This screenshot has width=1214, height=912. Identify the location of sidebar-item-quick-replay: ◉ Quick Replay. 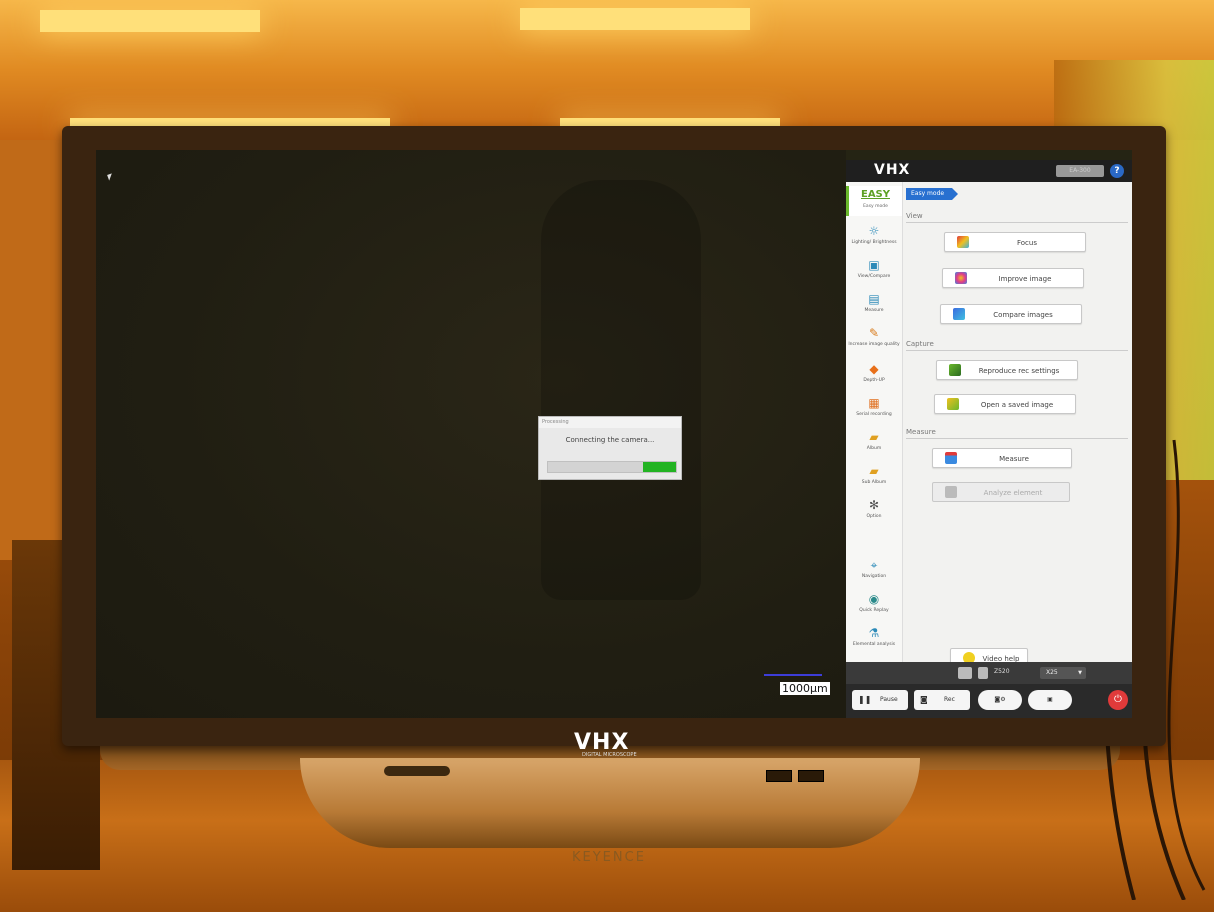
(874, 602).